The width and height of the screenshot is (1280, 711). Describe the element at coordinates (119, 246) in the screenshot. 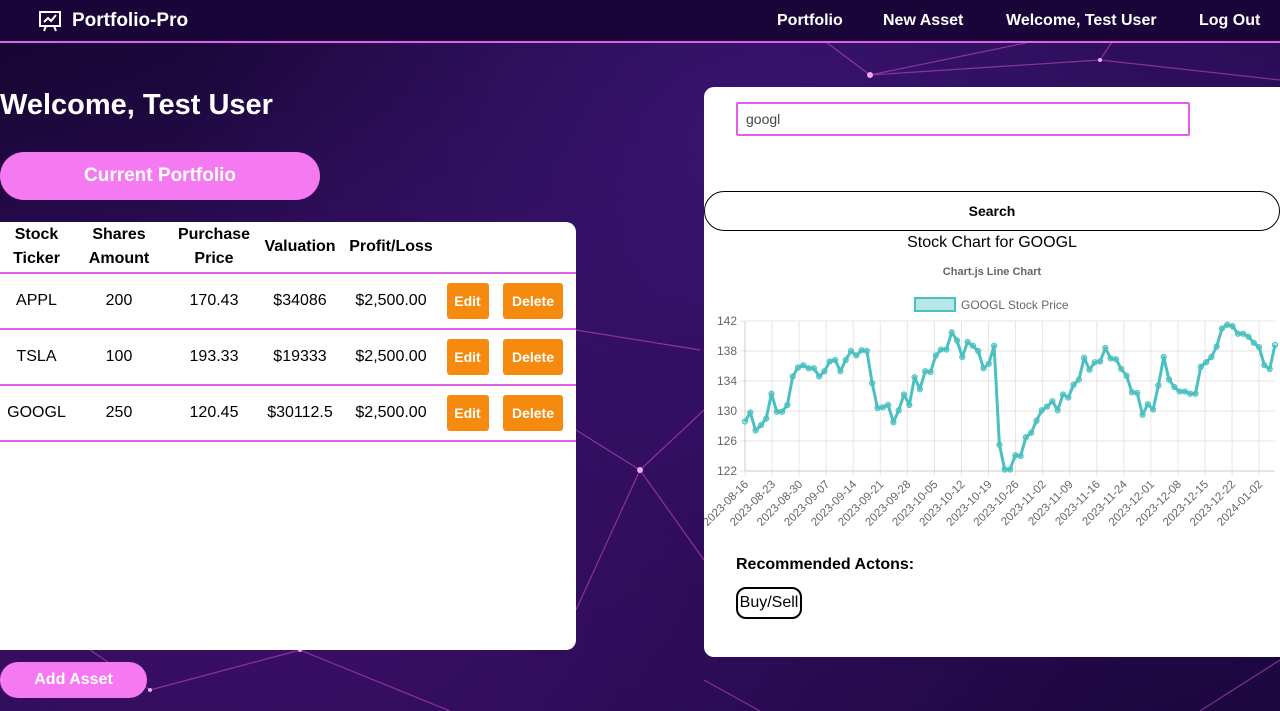

I see `header-shares-amount: Shares Amount` at that location.